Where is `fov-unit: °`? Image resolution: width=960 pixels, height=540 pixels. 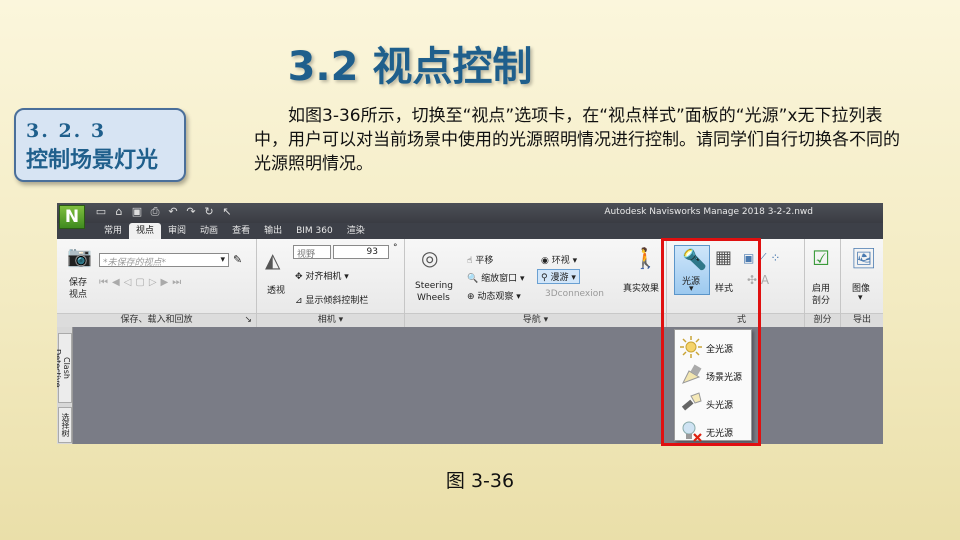 fov-unit: ° is located at coordinates (395, 248).